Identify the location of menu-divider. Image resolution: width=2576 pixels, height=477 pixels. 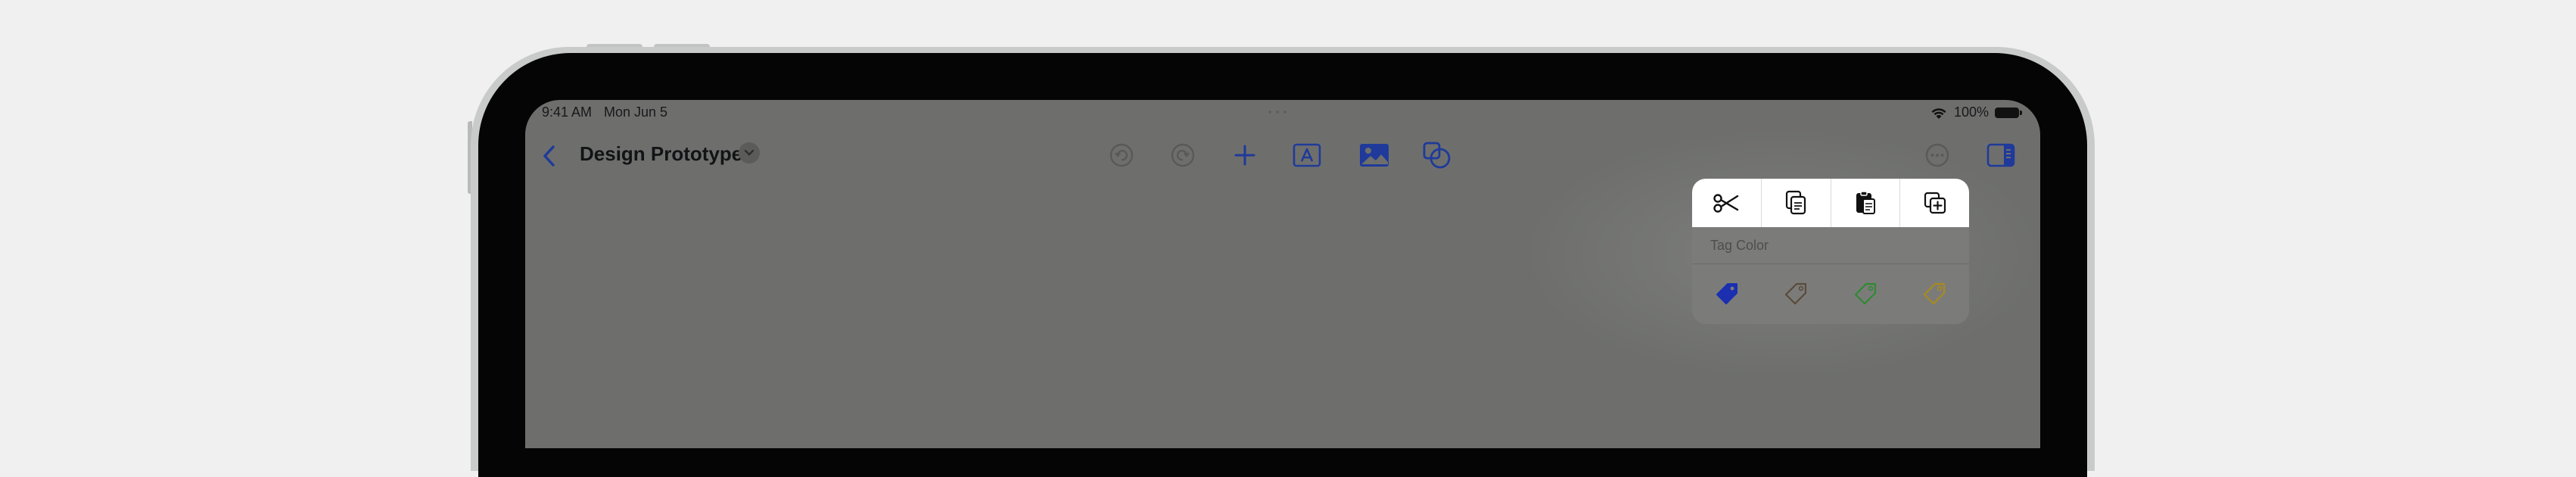
(1830, 263).